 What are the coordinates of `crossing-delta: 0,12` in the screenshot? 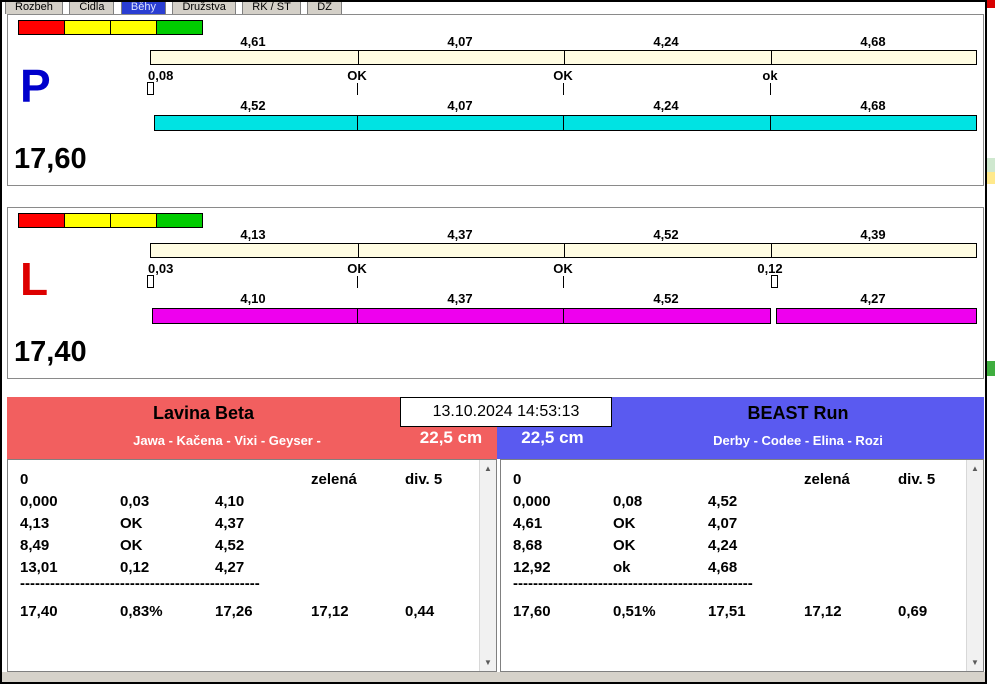 It's located at (770, 268).